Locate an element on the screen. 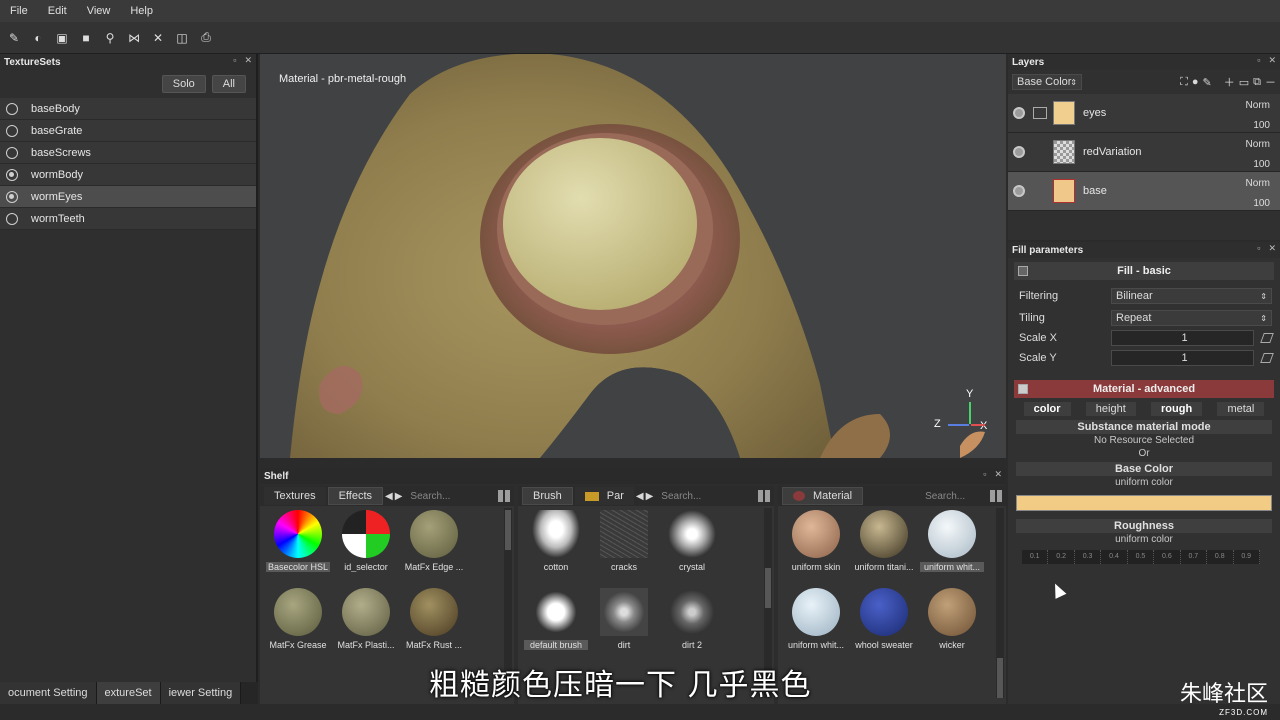 The image size is (1280, 720). eraser-icon: ◐ is located at coordinates (38, 38).